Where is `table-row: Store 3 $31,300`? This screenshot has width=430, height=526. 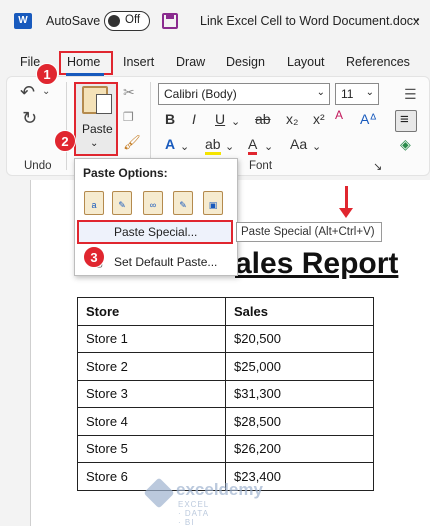
table-row: Store 3 $31,300 is located at coordinates (225, 393).